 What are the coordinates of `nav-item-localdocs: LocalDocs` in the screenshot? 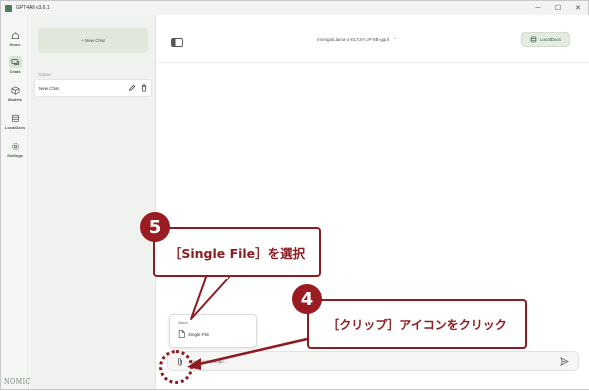 It's located at (15, 121).